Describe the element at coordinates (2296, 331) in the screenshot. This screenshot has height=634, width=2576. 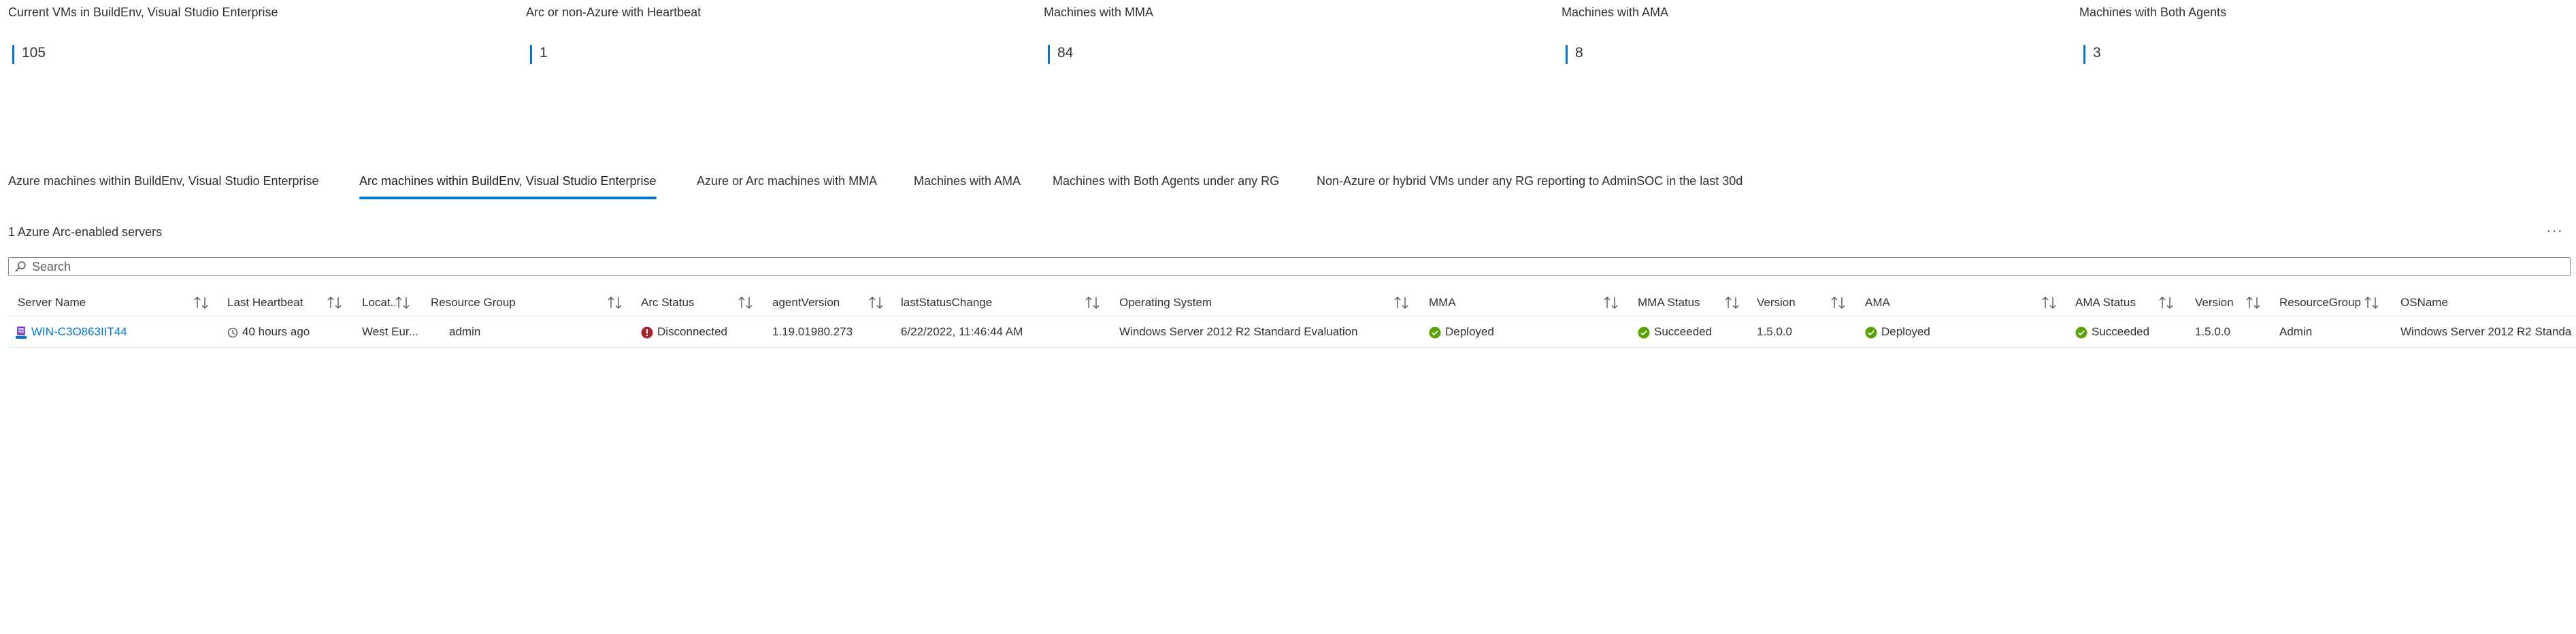
I see `cell-resourcegroup: Admin` at that location.